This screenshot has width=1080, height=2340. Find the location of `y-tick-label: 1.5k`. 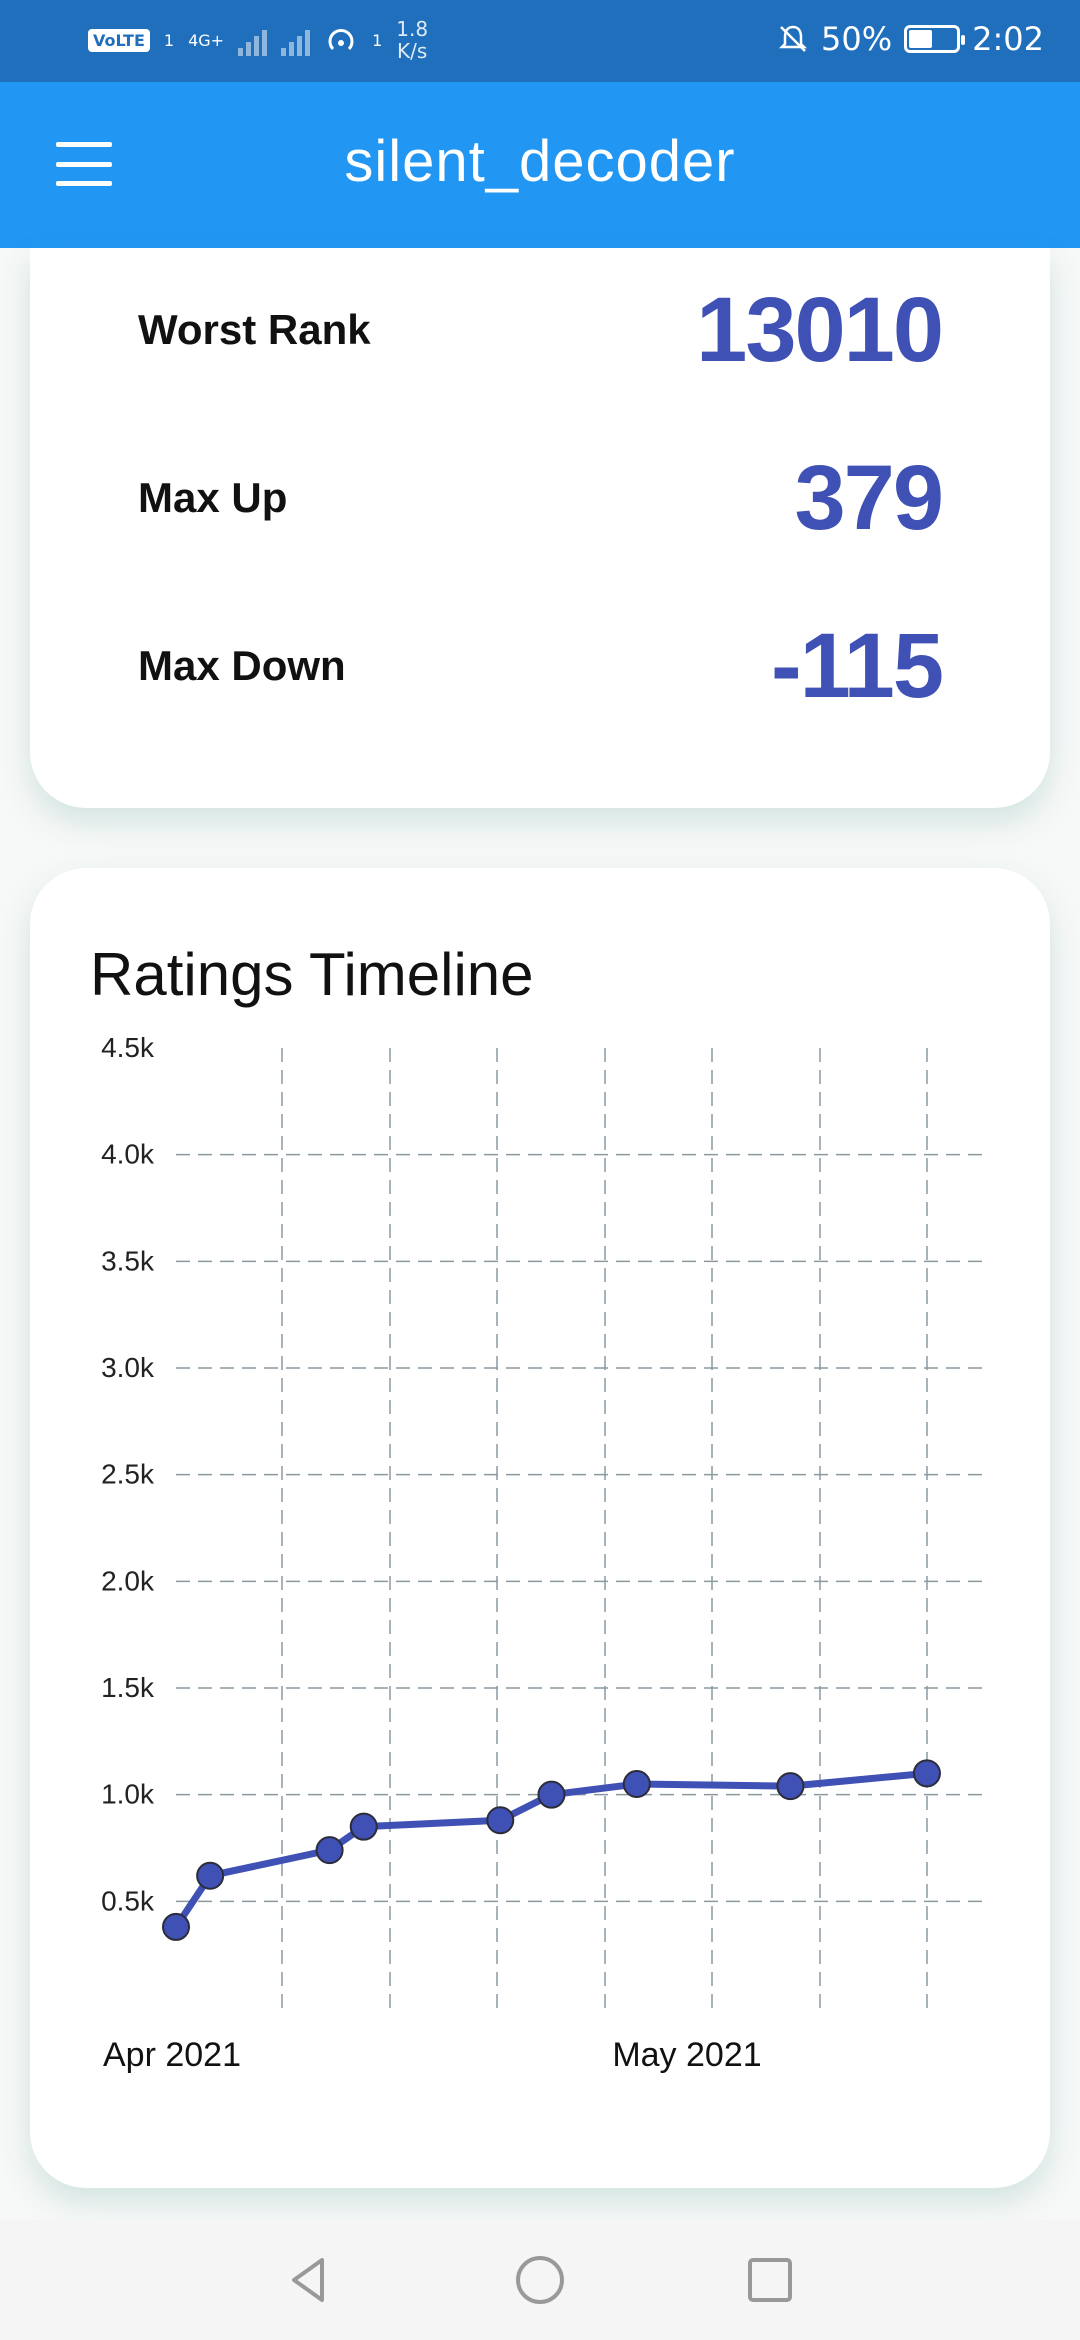

y-tick-label: 1.5k is located at coordinates (128, 1687).